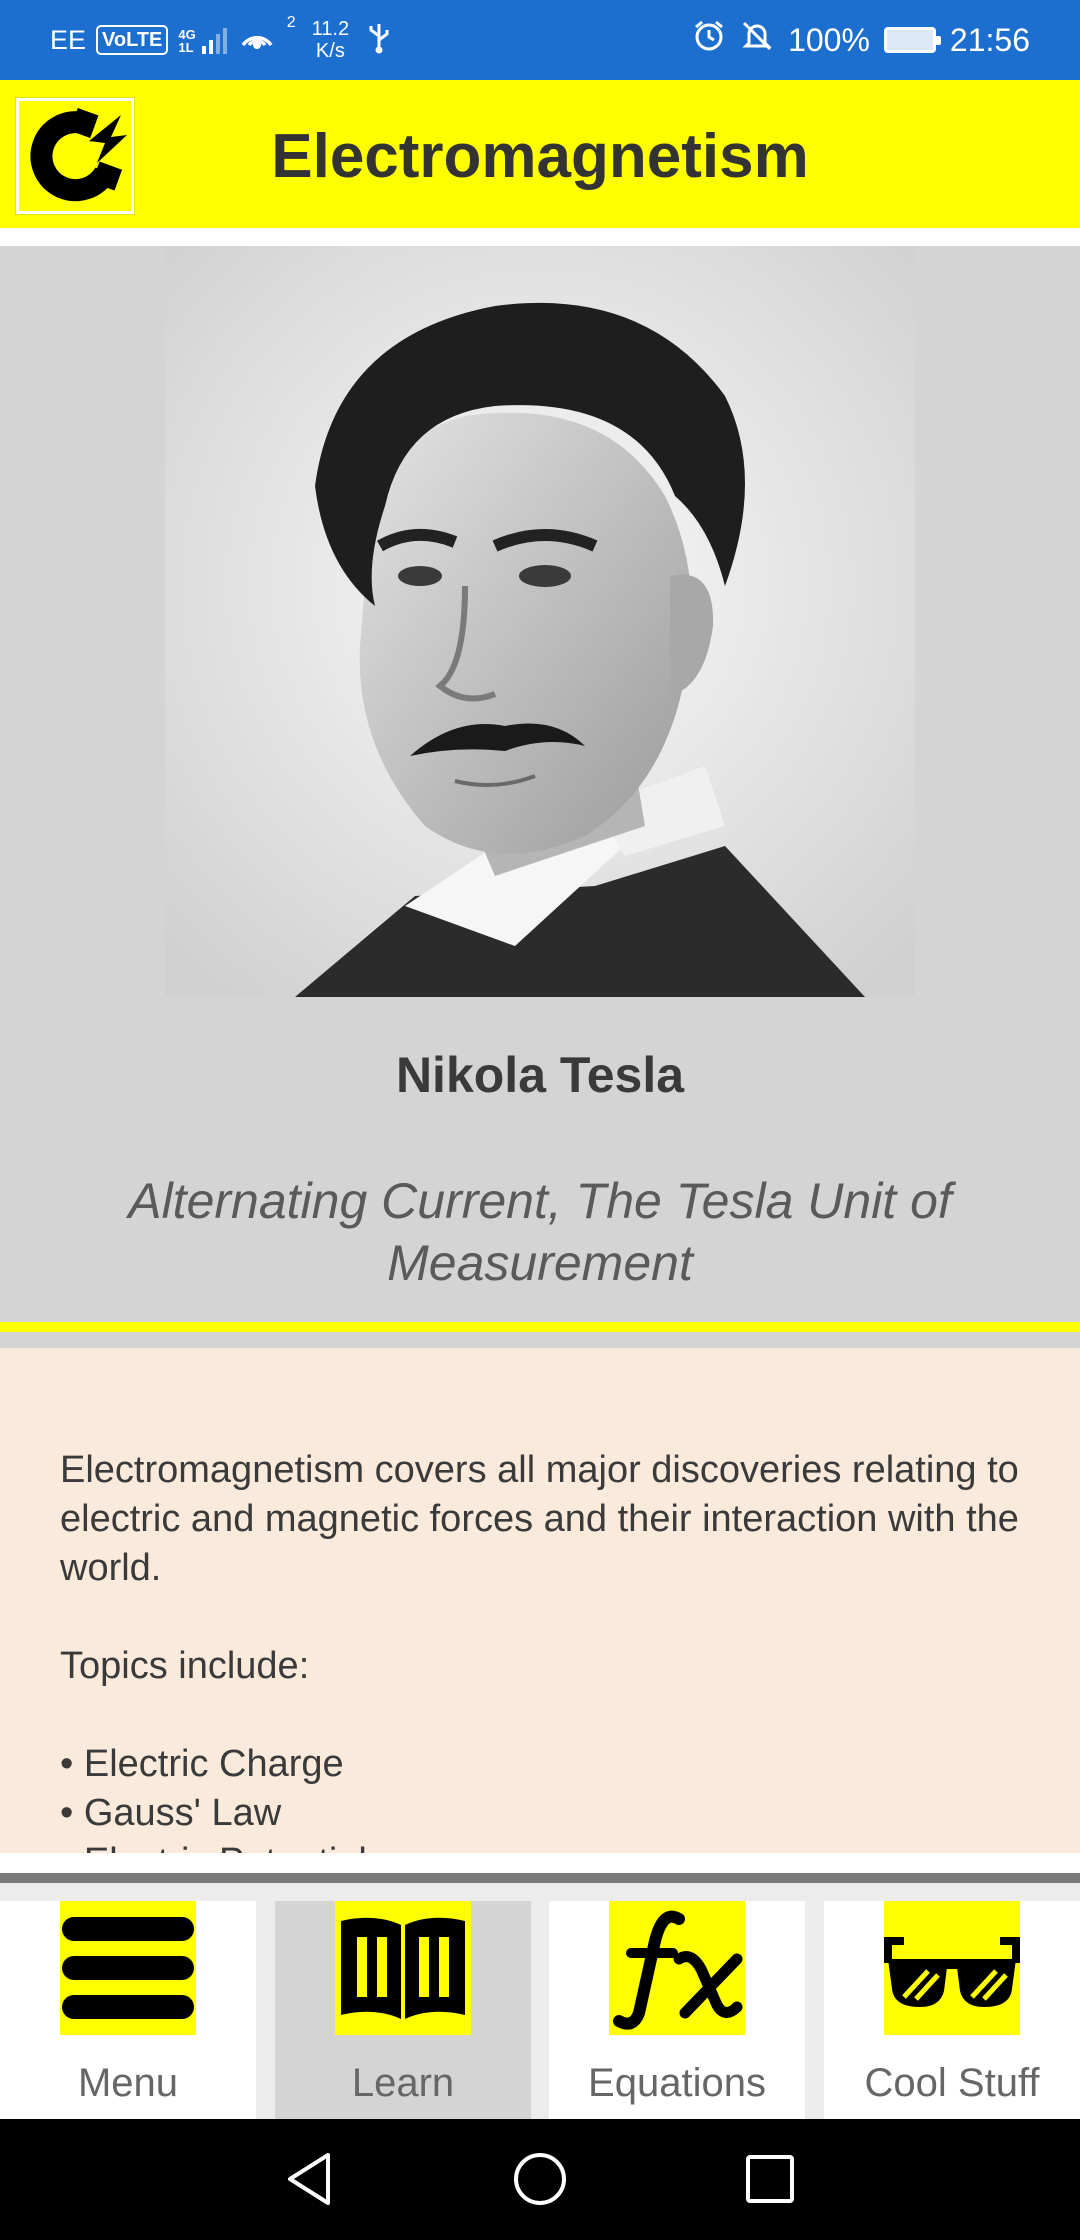 Image resolution: width=1080 pixels, height=2240 pixels. Describe the element at coordinates (540, 40) in the screenshot. I see `status-bar: EE VoLTE 4G 1L 2 11.2 K/s 100% 21:56` at that location.